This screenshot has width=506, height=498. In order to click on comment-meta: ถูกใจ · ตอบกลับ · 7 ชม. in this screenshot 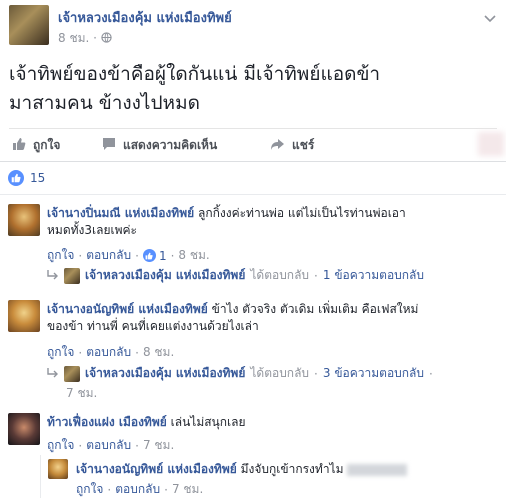, I will do `click(110, 445)`.